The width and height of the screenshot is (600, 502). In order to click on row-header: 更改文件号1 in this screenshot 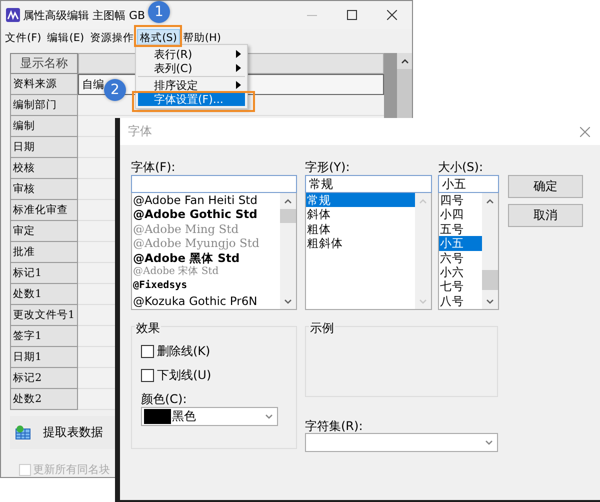, I will do `click(44, 315)`.